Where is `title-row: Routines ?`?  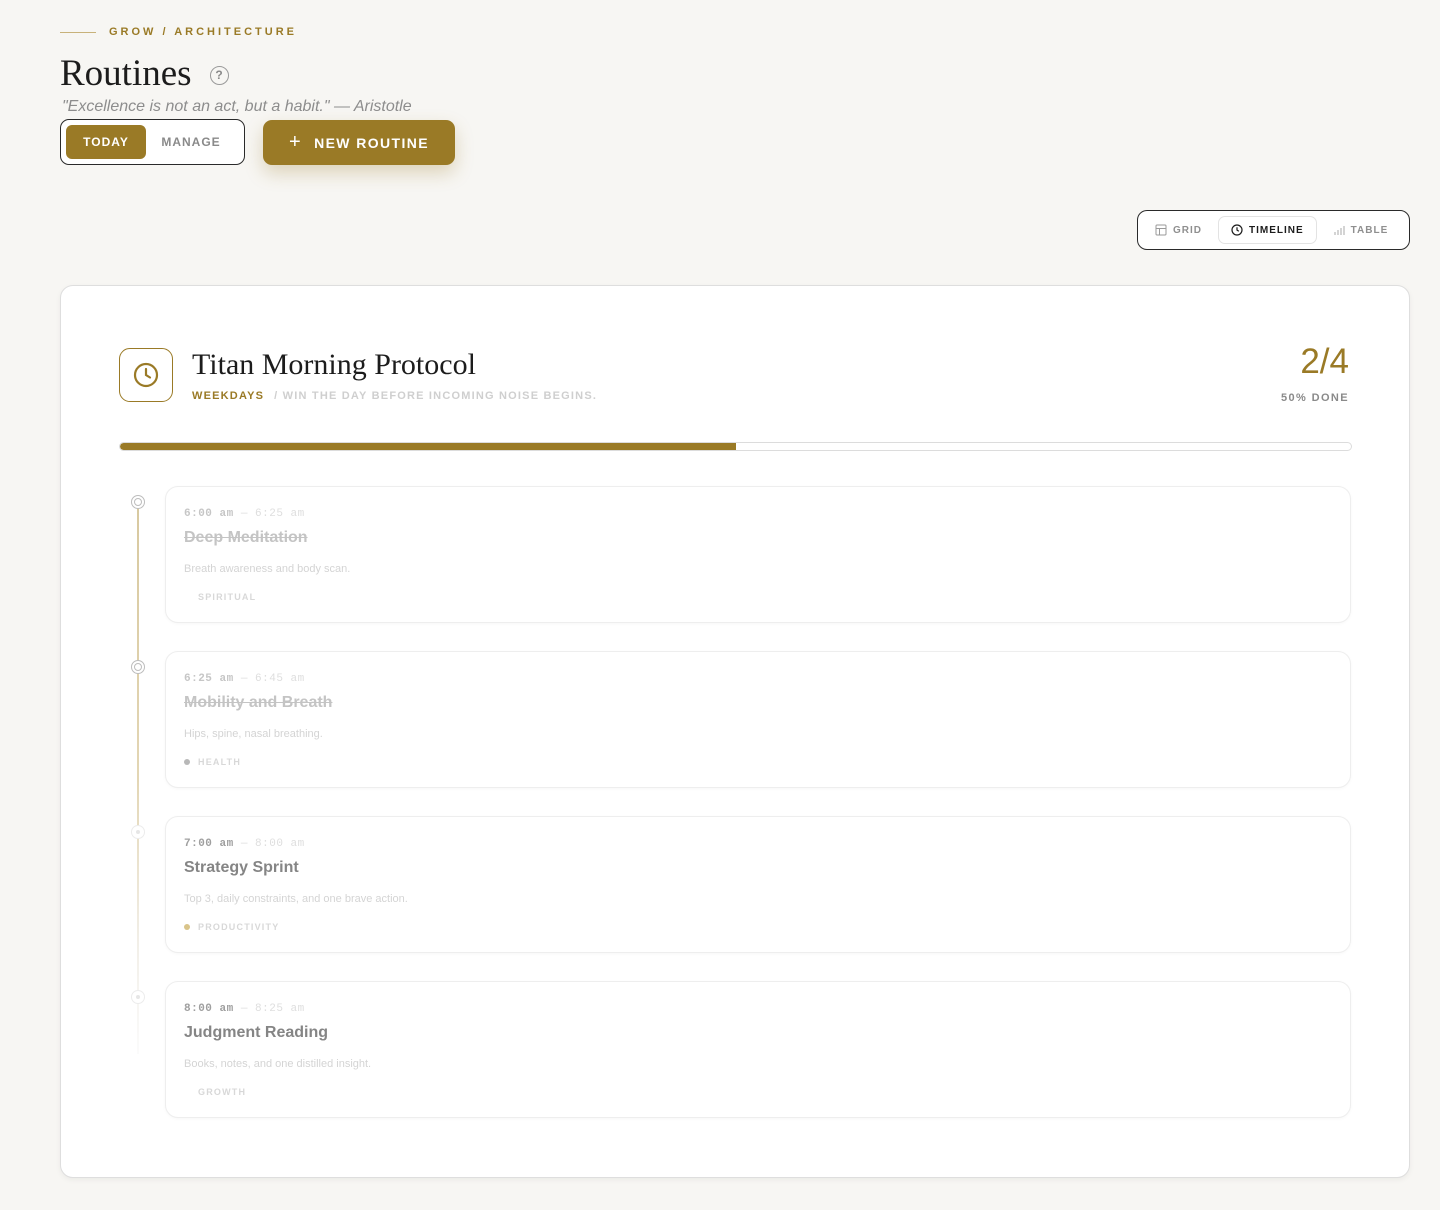
title-row: Routines ? is located at coordinates (144, 74).